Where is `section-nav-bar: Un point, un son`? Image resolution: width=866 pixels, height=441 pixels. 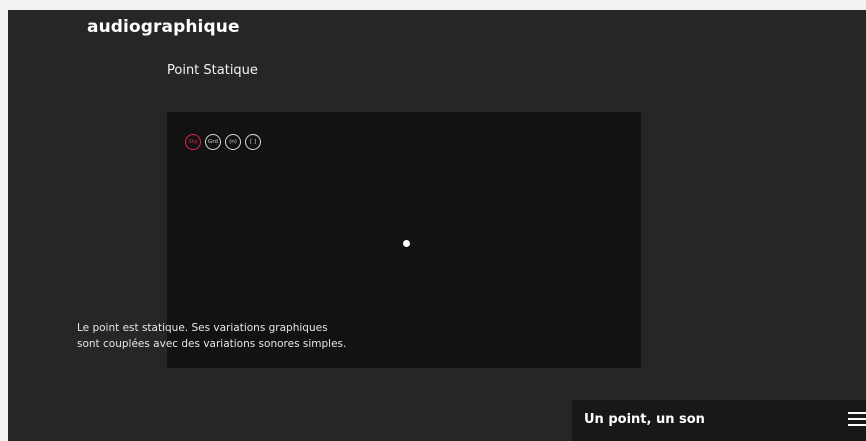 section-nav-bar: Un point, un son is located at coordinates (719, 420).